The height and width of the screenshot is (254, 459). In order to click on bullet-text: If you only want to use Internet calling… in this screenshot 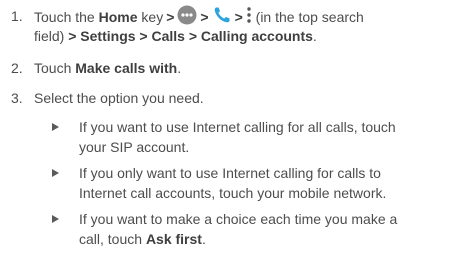, I will do `click(266, 183)`.